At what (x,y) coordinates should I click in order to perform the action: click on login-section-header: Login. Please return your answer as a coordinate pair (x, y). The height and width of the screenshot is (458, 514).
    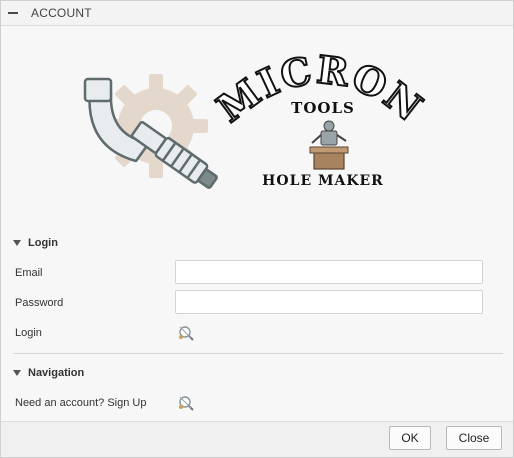
    Looking at the image, I should click on (35, 243).